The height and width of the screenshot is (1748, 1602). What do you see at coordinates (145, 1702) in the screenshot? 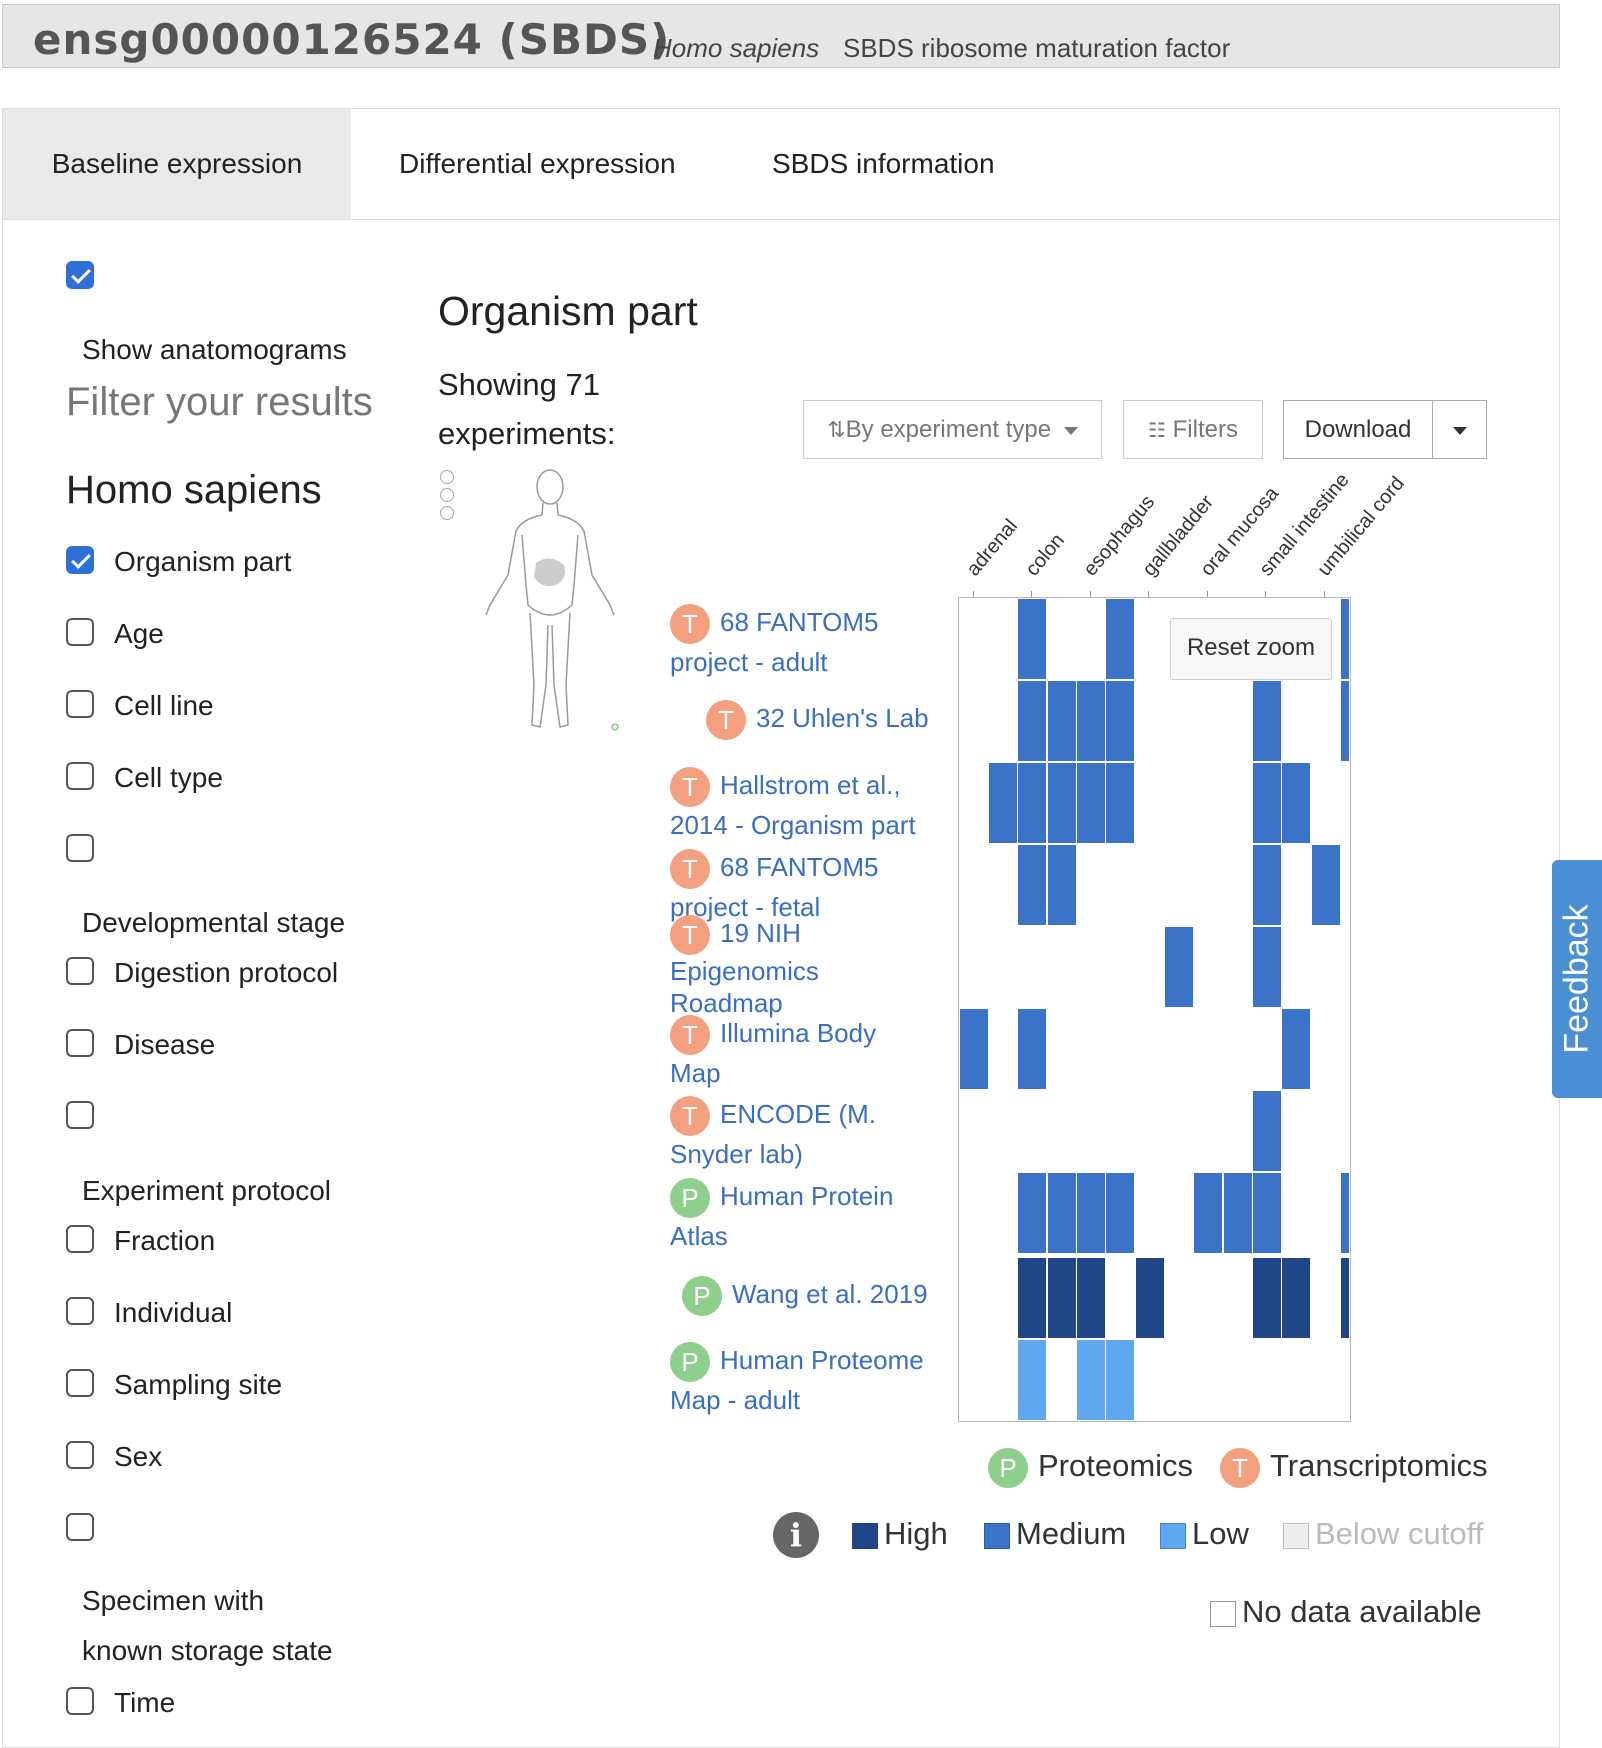
I see `filter-time-label: Time` at bounding box center [145, 1702].